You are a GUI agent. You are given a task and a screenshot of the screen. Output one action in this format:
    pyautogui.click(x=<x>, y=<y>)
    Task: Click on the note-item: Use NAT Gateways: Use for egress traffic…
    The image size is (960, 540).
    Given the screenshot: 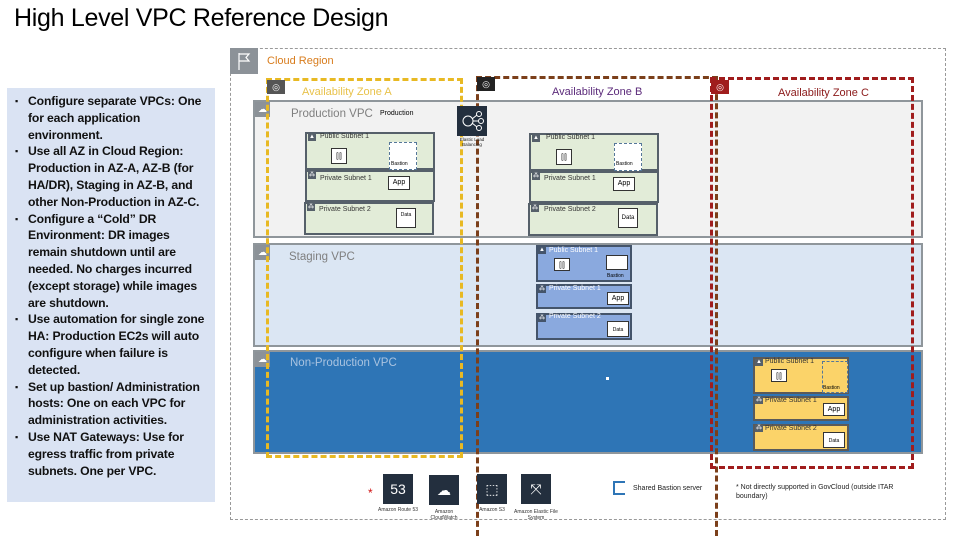 What is the action you would take?
    pyautogui.click(x=112, y=454)
    